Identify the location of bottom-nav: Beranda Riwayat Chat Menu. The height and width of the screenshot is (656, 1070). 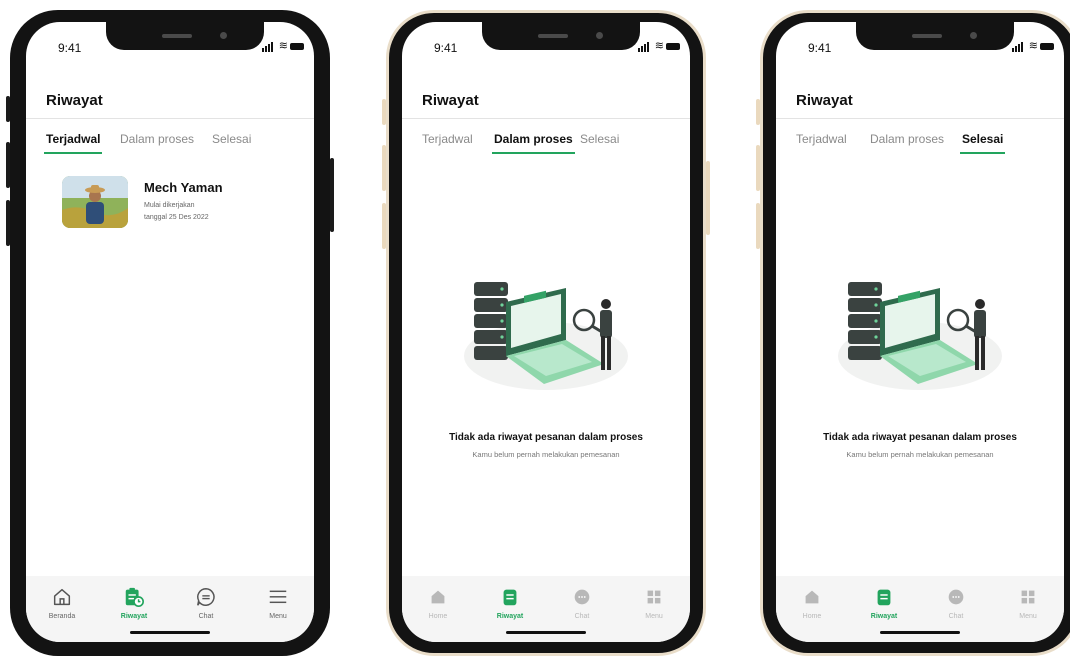
(170, 609).